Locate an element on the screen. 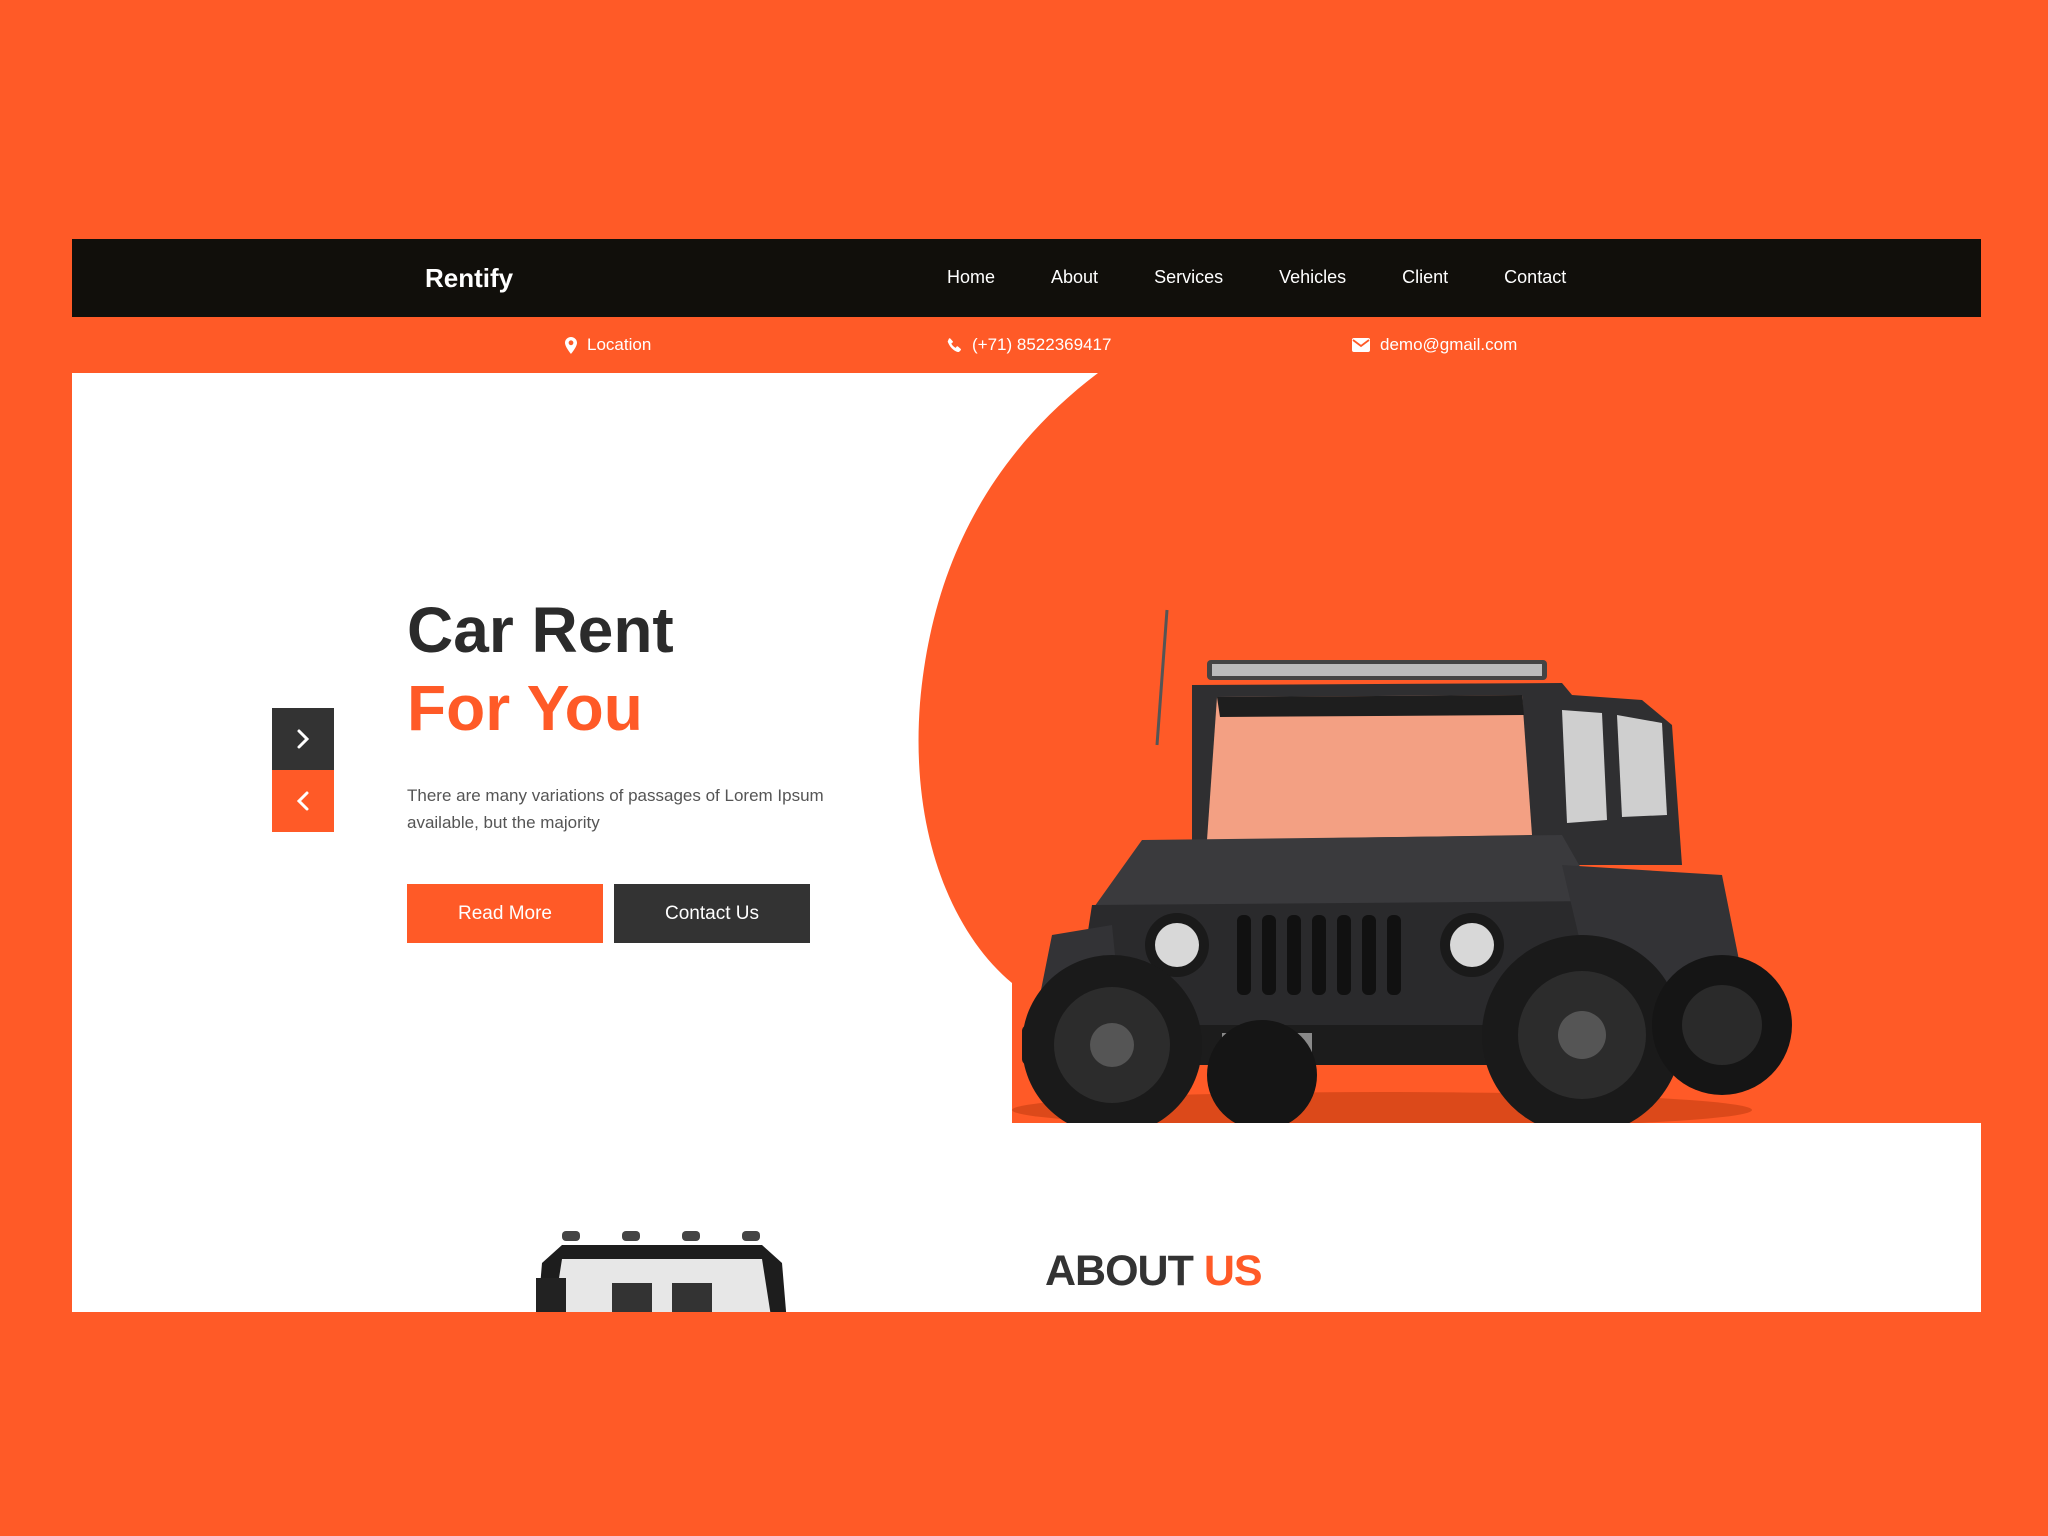  slider-next-button is located at coordinates (303, 739).